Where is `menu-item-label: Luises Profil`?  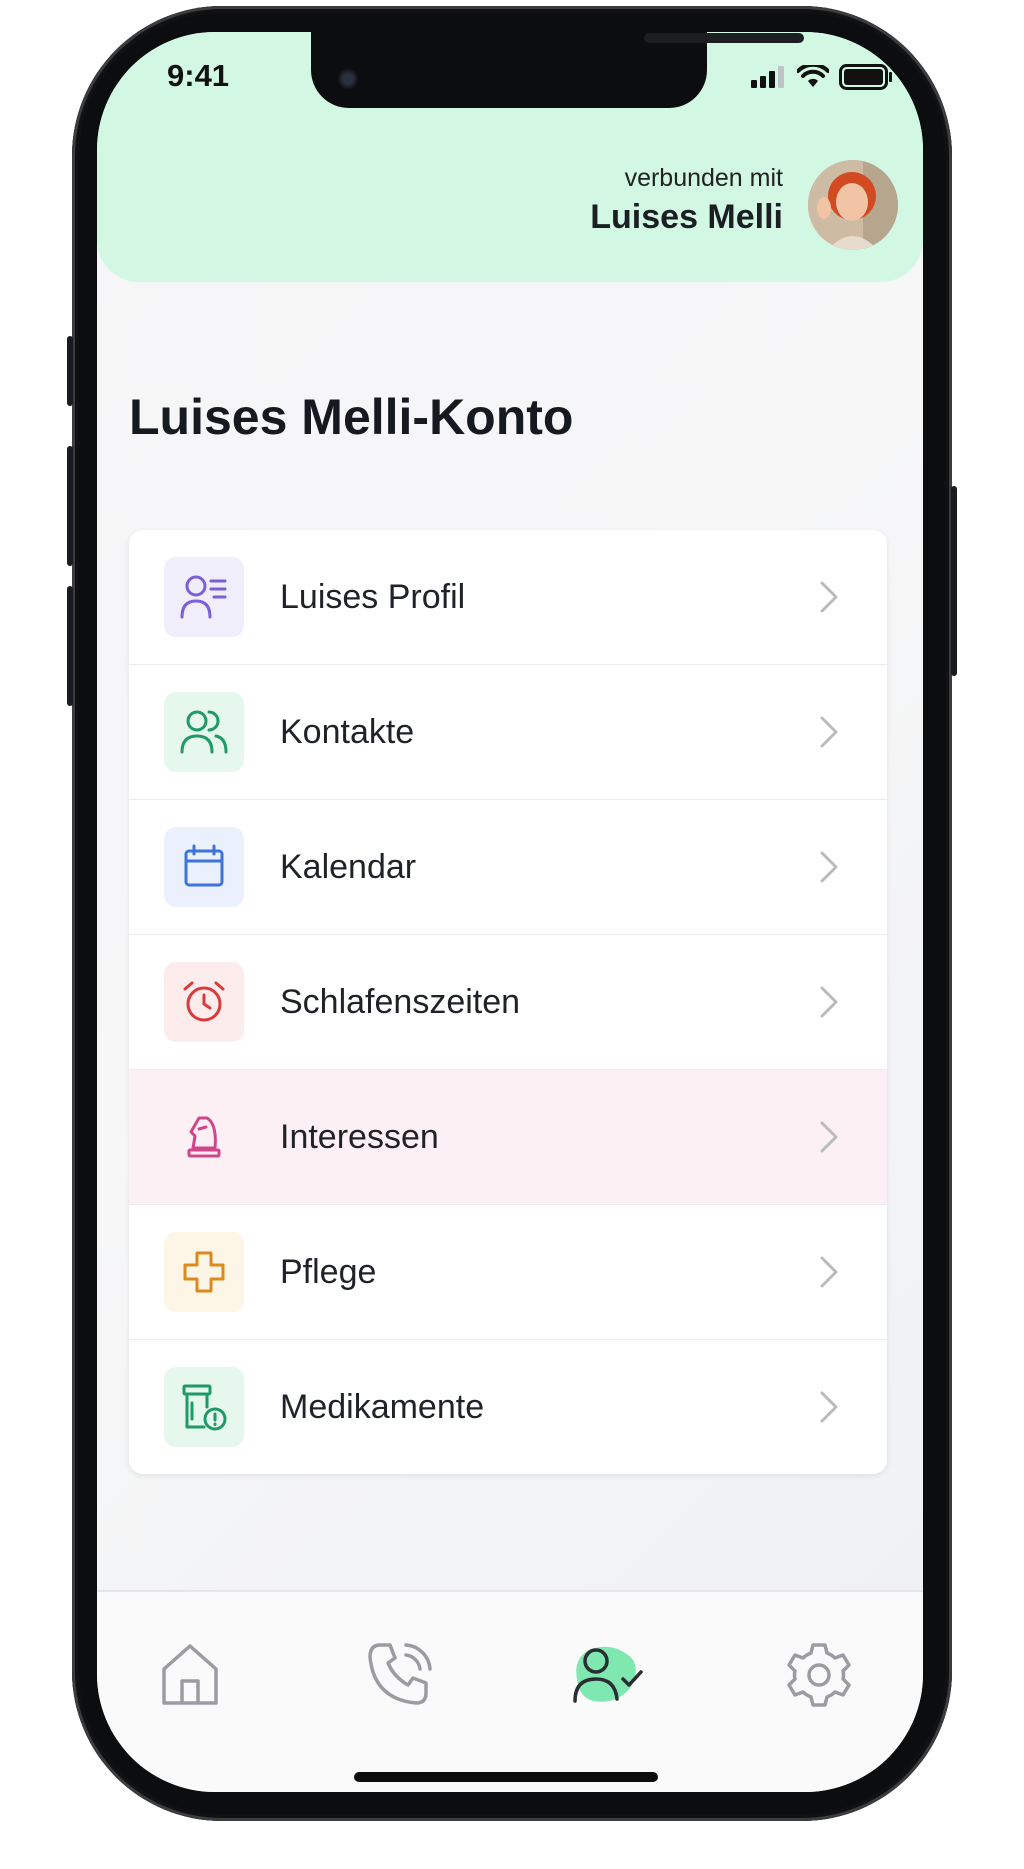
menu-item-label: Luises Profil is located at coordinates (373, 596).